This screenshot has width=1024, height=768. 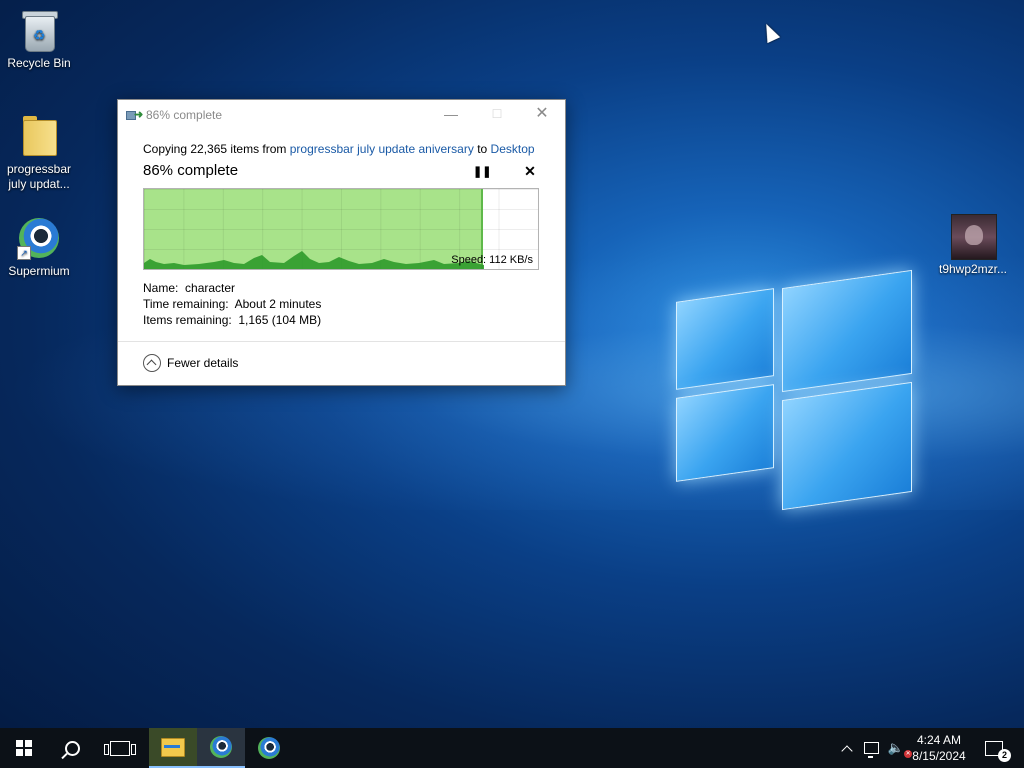 I want to click on browser-icon: ↗, so click(x=39, y=238).